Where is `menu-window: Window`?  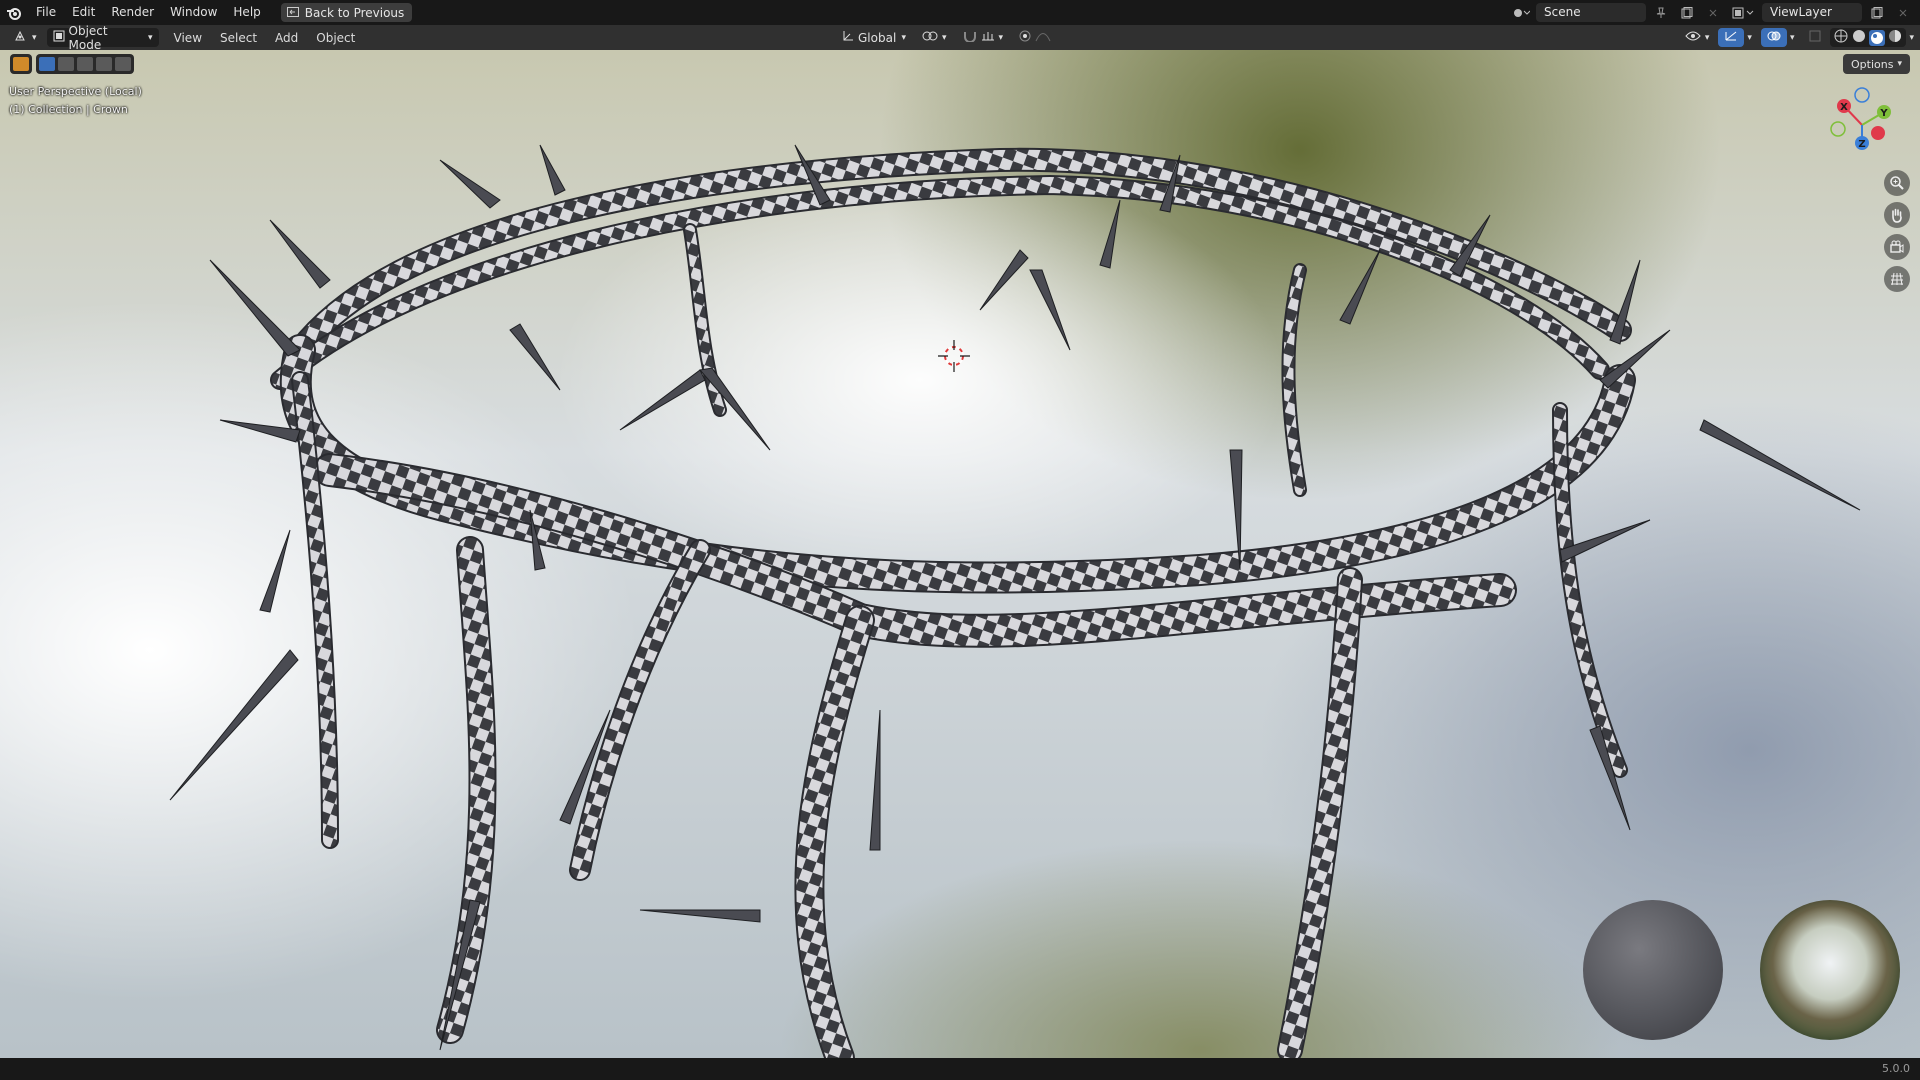 menu-window: Window is located at coordinates (193, 12).